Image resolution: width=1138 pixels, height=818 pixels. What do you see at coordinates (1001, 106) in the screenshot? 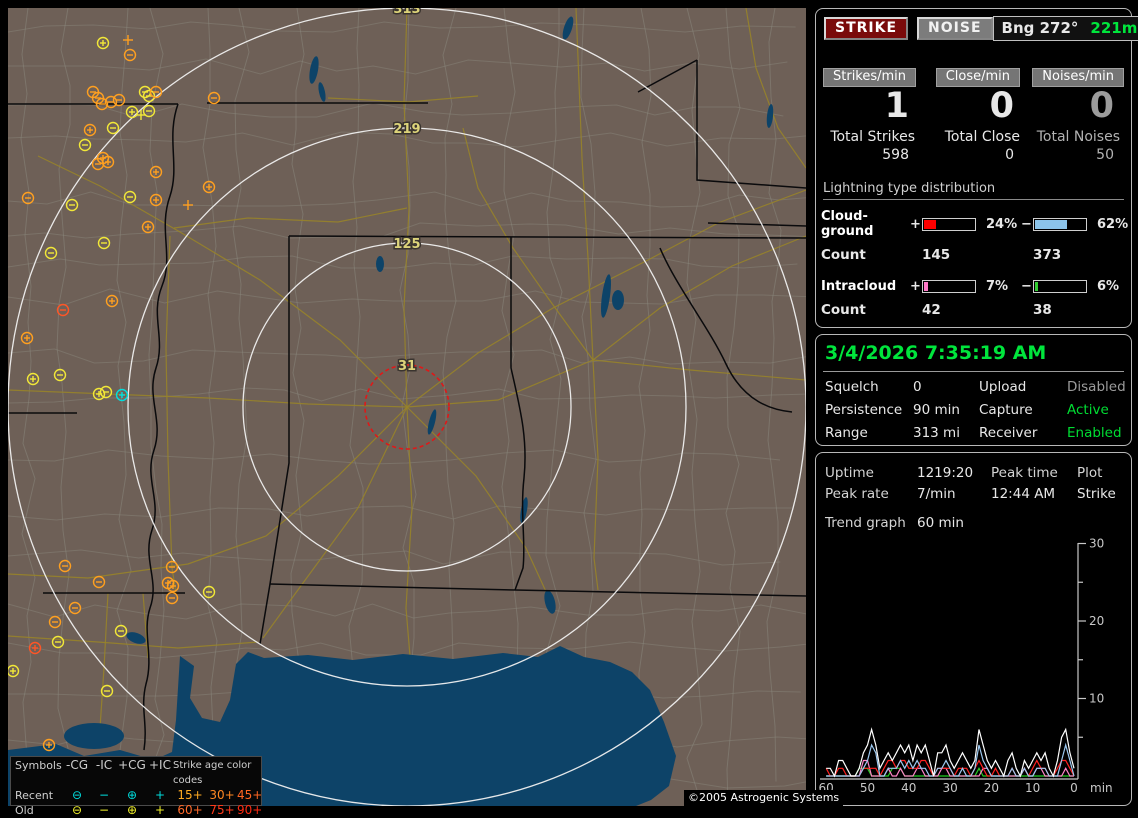
I see `close-per-min-value: 0` at bounding box center [1001, 106].